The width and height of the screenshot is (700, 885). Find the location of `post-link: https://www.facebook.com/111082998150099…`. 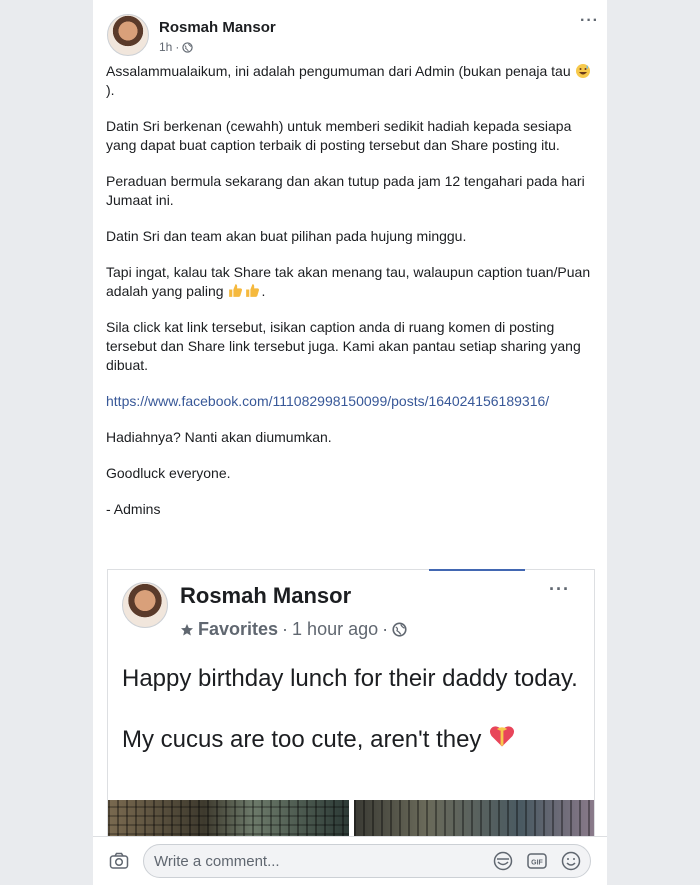

post-link: https://www.facebook.com/111082998150099… is located at coordinates (327, 401).